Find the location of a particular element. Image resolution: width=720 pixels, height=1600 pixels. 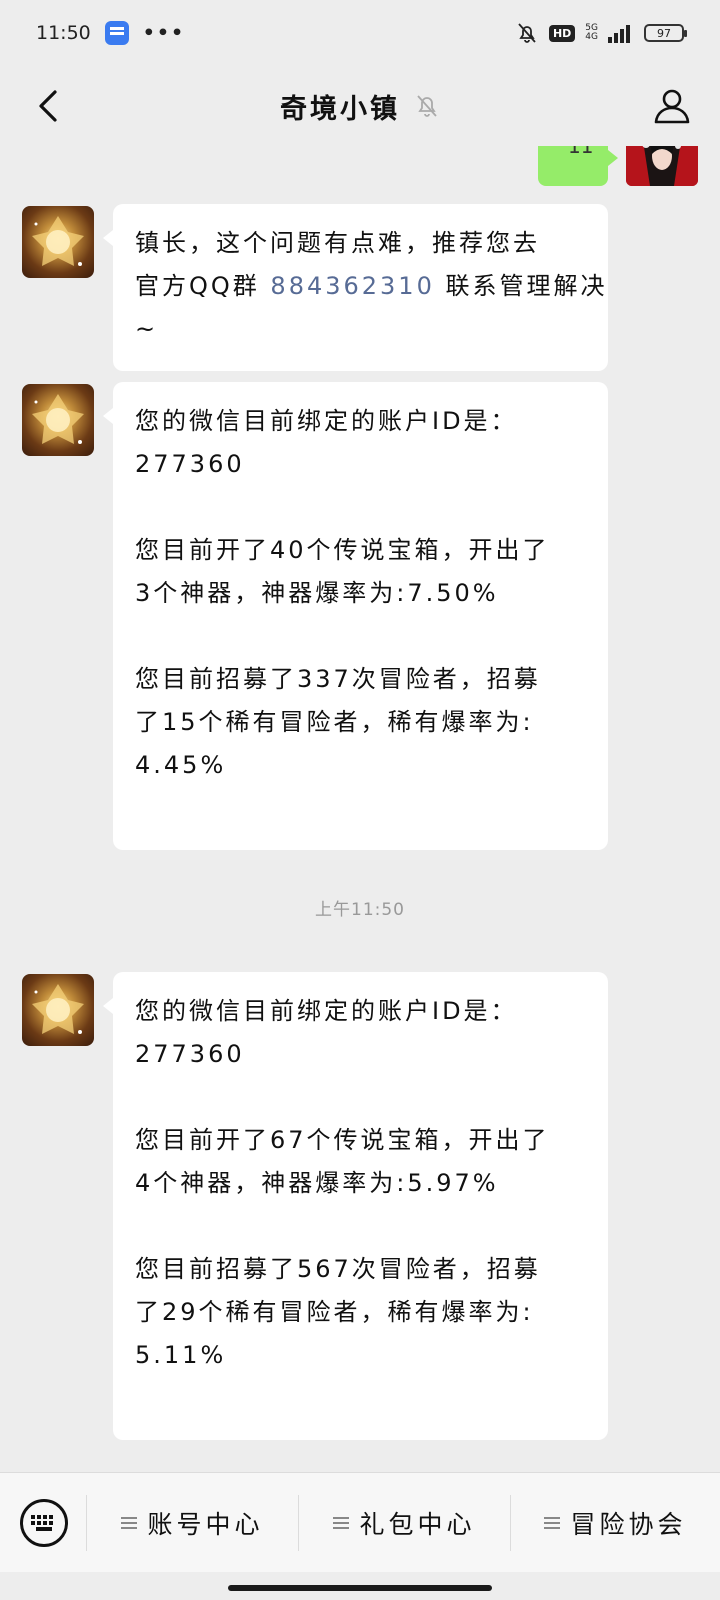

bottom-menu-bar: 账号中心 礼包中心 冒险协会 is located at coordinates (360, 1522).